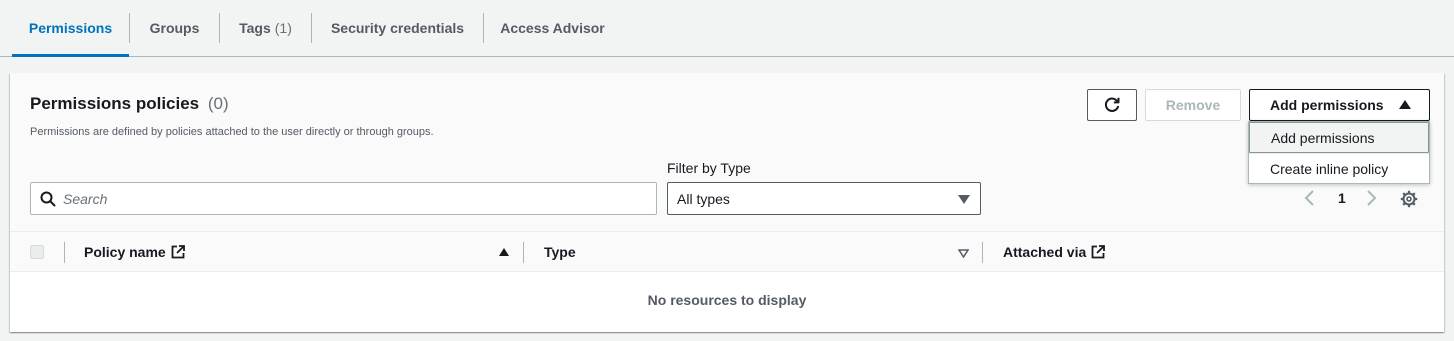  I want to click on empty-state-message: No resources to display, so click(727, 300).